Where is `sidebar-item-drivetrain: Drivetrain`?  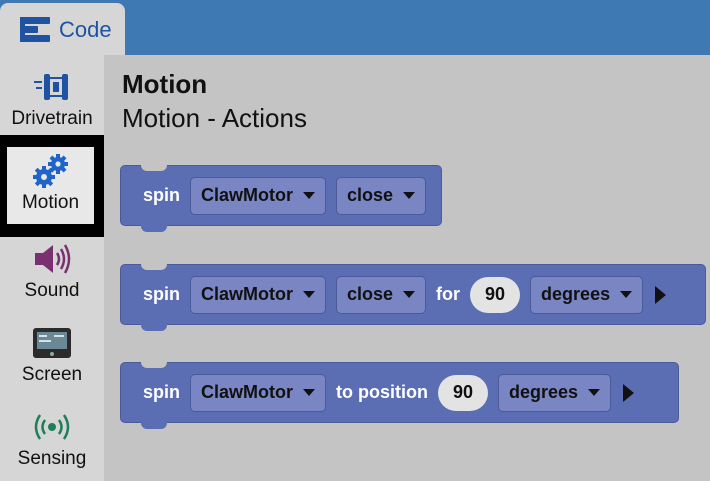
sidebar-item-drivetrain: Drivetrain is located at coordinates (52, 98).